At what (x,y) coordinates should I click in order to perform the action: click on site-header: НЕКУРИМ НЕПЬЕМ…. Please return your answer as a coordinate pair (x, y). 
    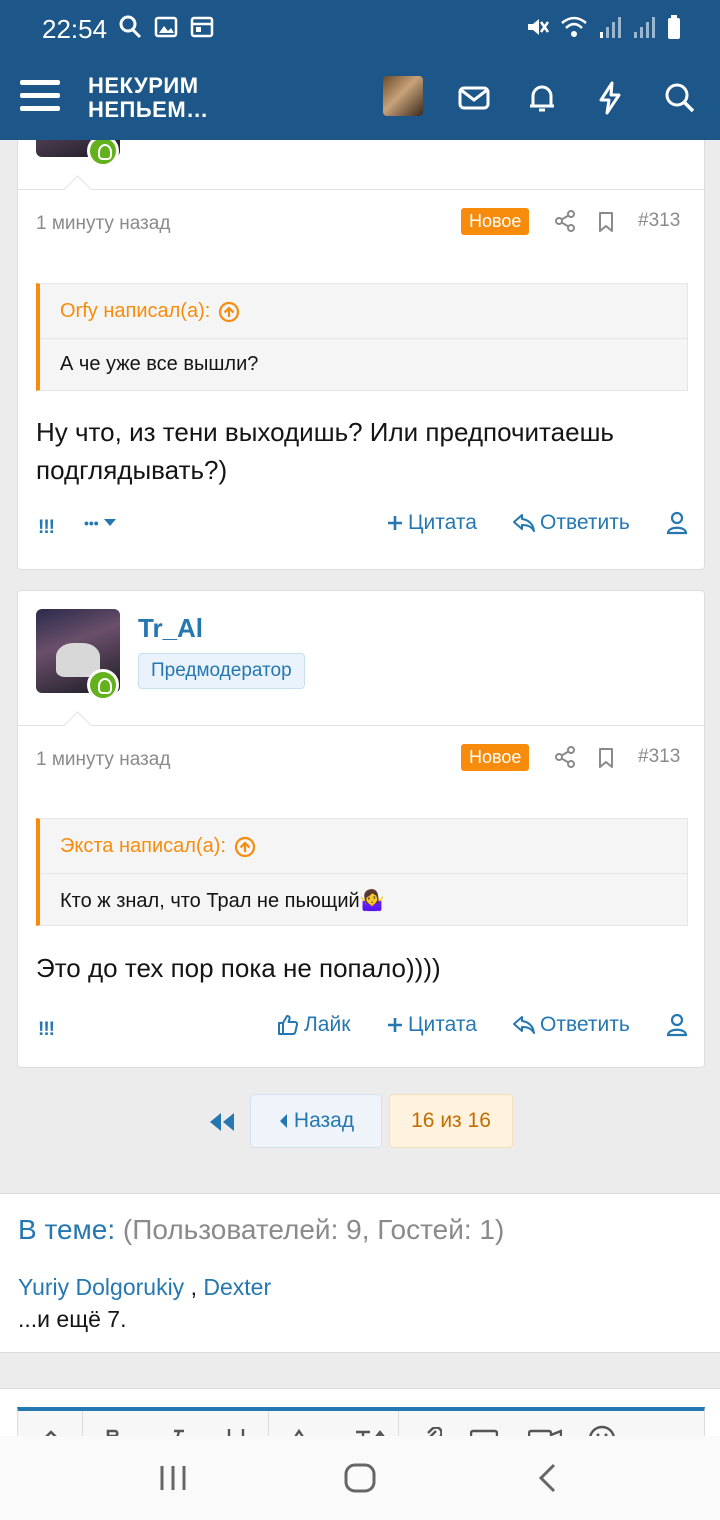
    Looking at the image, I should click on (360, 99).